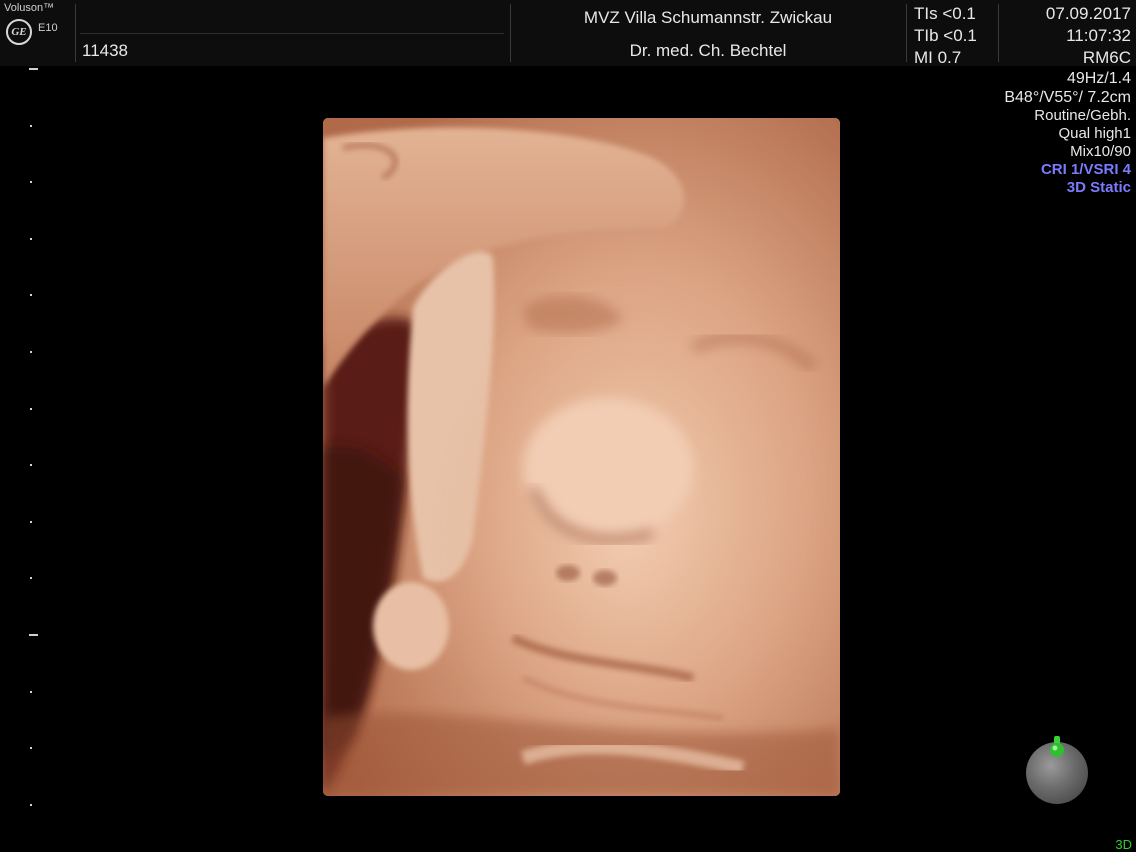 The image size is (1136, 852). I want to click on brand-name: Voluson™, so click(29, 8).